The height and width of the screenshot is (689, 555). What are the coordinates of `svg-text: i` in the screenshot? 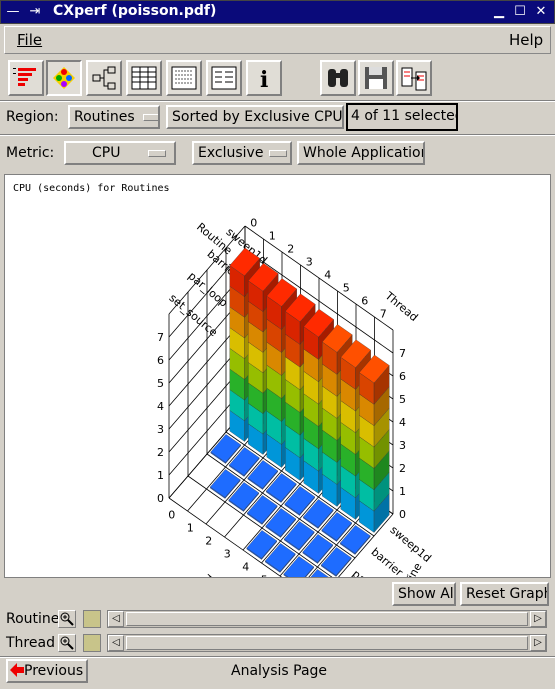 It's located at (264, 79).